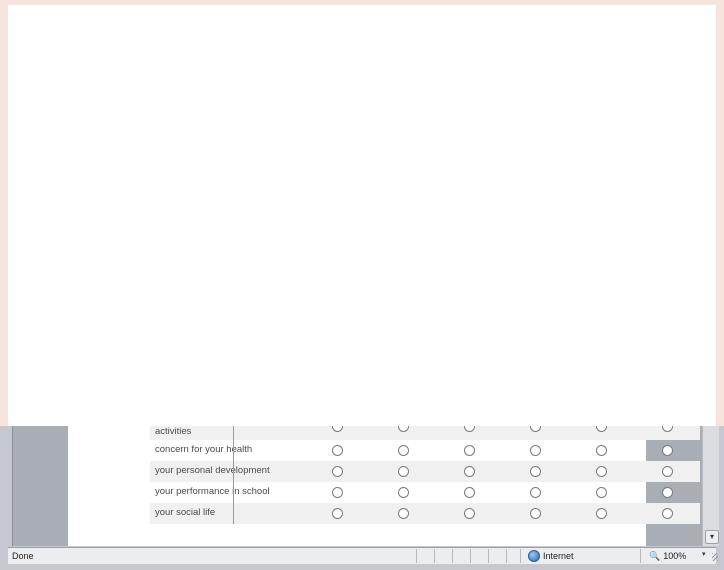 Image resolution: width=724 pixels, height=570 pixels. What do you see at coordinates (362, 567) in the screenshot?
I see `window-bottom-edge` at bounding box center [362, 567].